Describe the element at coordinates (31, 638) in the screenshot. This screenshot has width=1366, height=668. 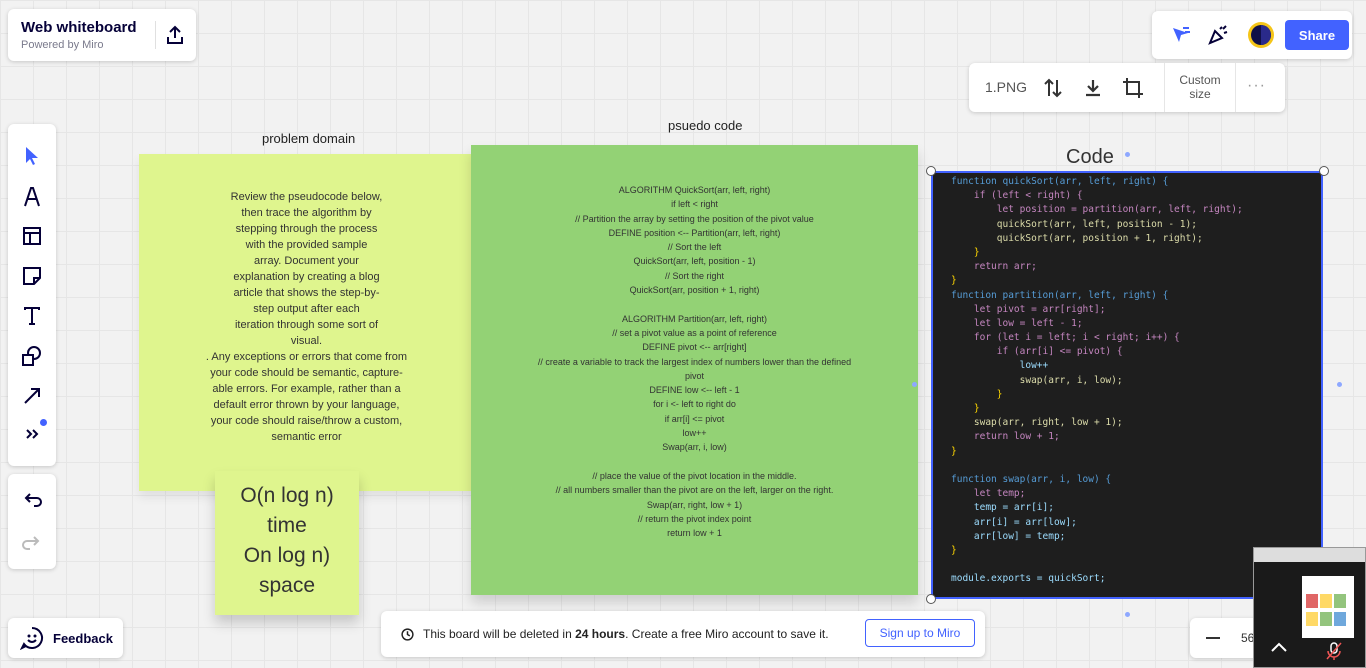
I see `smiley-icon` at that location.